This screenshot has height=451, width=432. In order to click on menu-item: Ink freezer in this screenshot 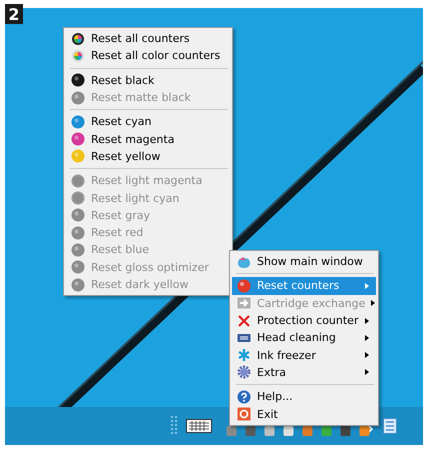, I will do `click(304, 355)`.